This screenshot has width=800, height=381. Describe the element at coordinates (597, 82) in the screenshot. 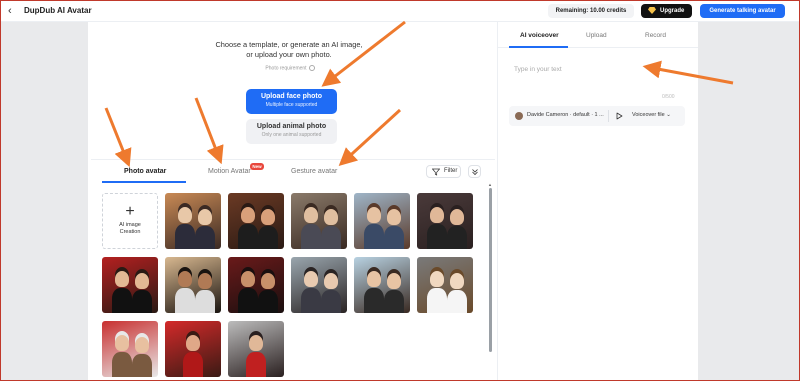

I see `voiceover-text-input` at that location.